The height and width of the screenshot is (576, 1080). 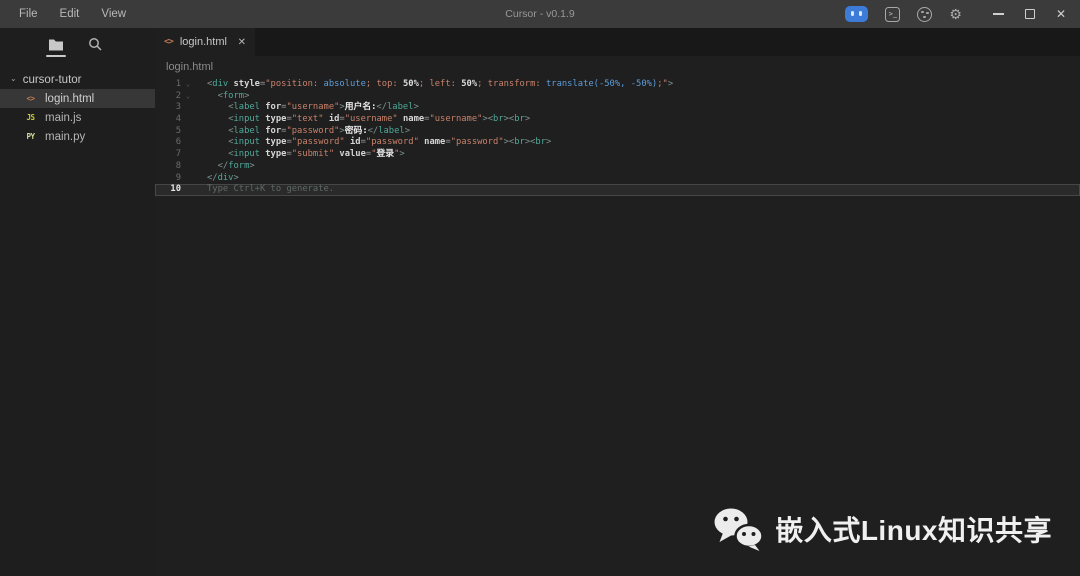 What do you see at coordinates (739, 529) in the screenshot?
I see `wechat-icon` at bounding box center [739, 529].